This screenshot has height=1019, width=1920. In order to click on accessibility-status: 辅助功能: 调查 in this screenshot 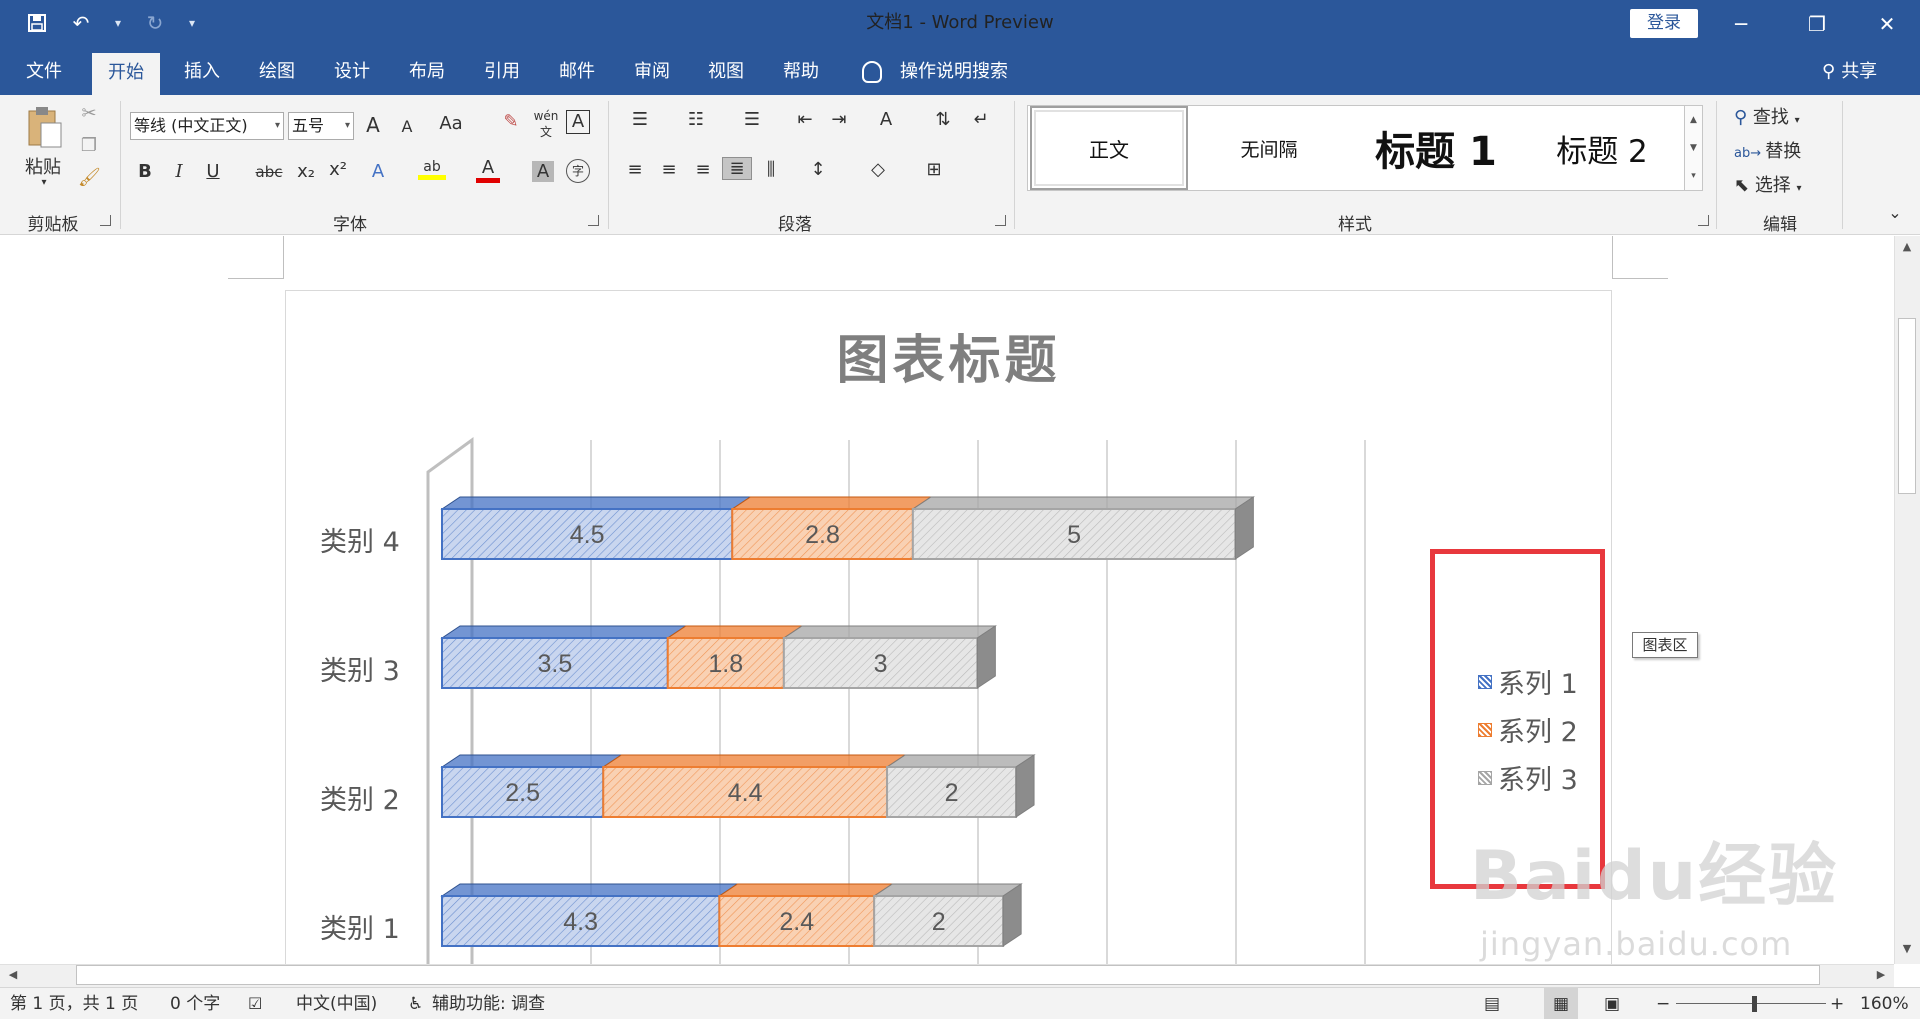, I will do `click(488, 1003)`.